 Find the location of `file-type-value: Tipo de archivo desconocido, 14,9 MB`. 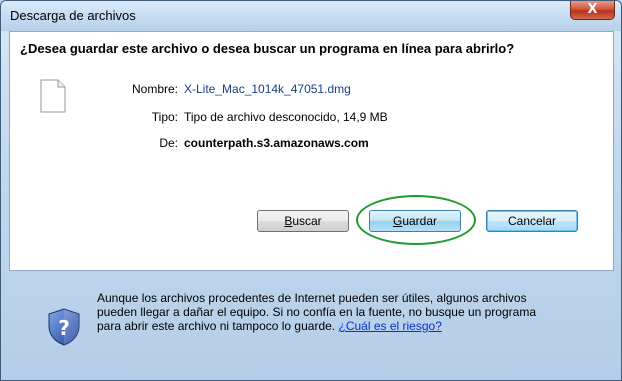

file-type-value: Tipo de archivo desconocido, 14,9 MB is located at coordinates (286, 117).